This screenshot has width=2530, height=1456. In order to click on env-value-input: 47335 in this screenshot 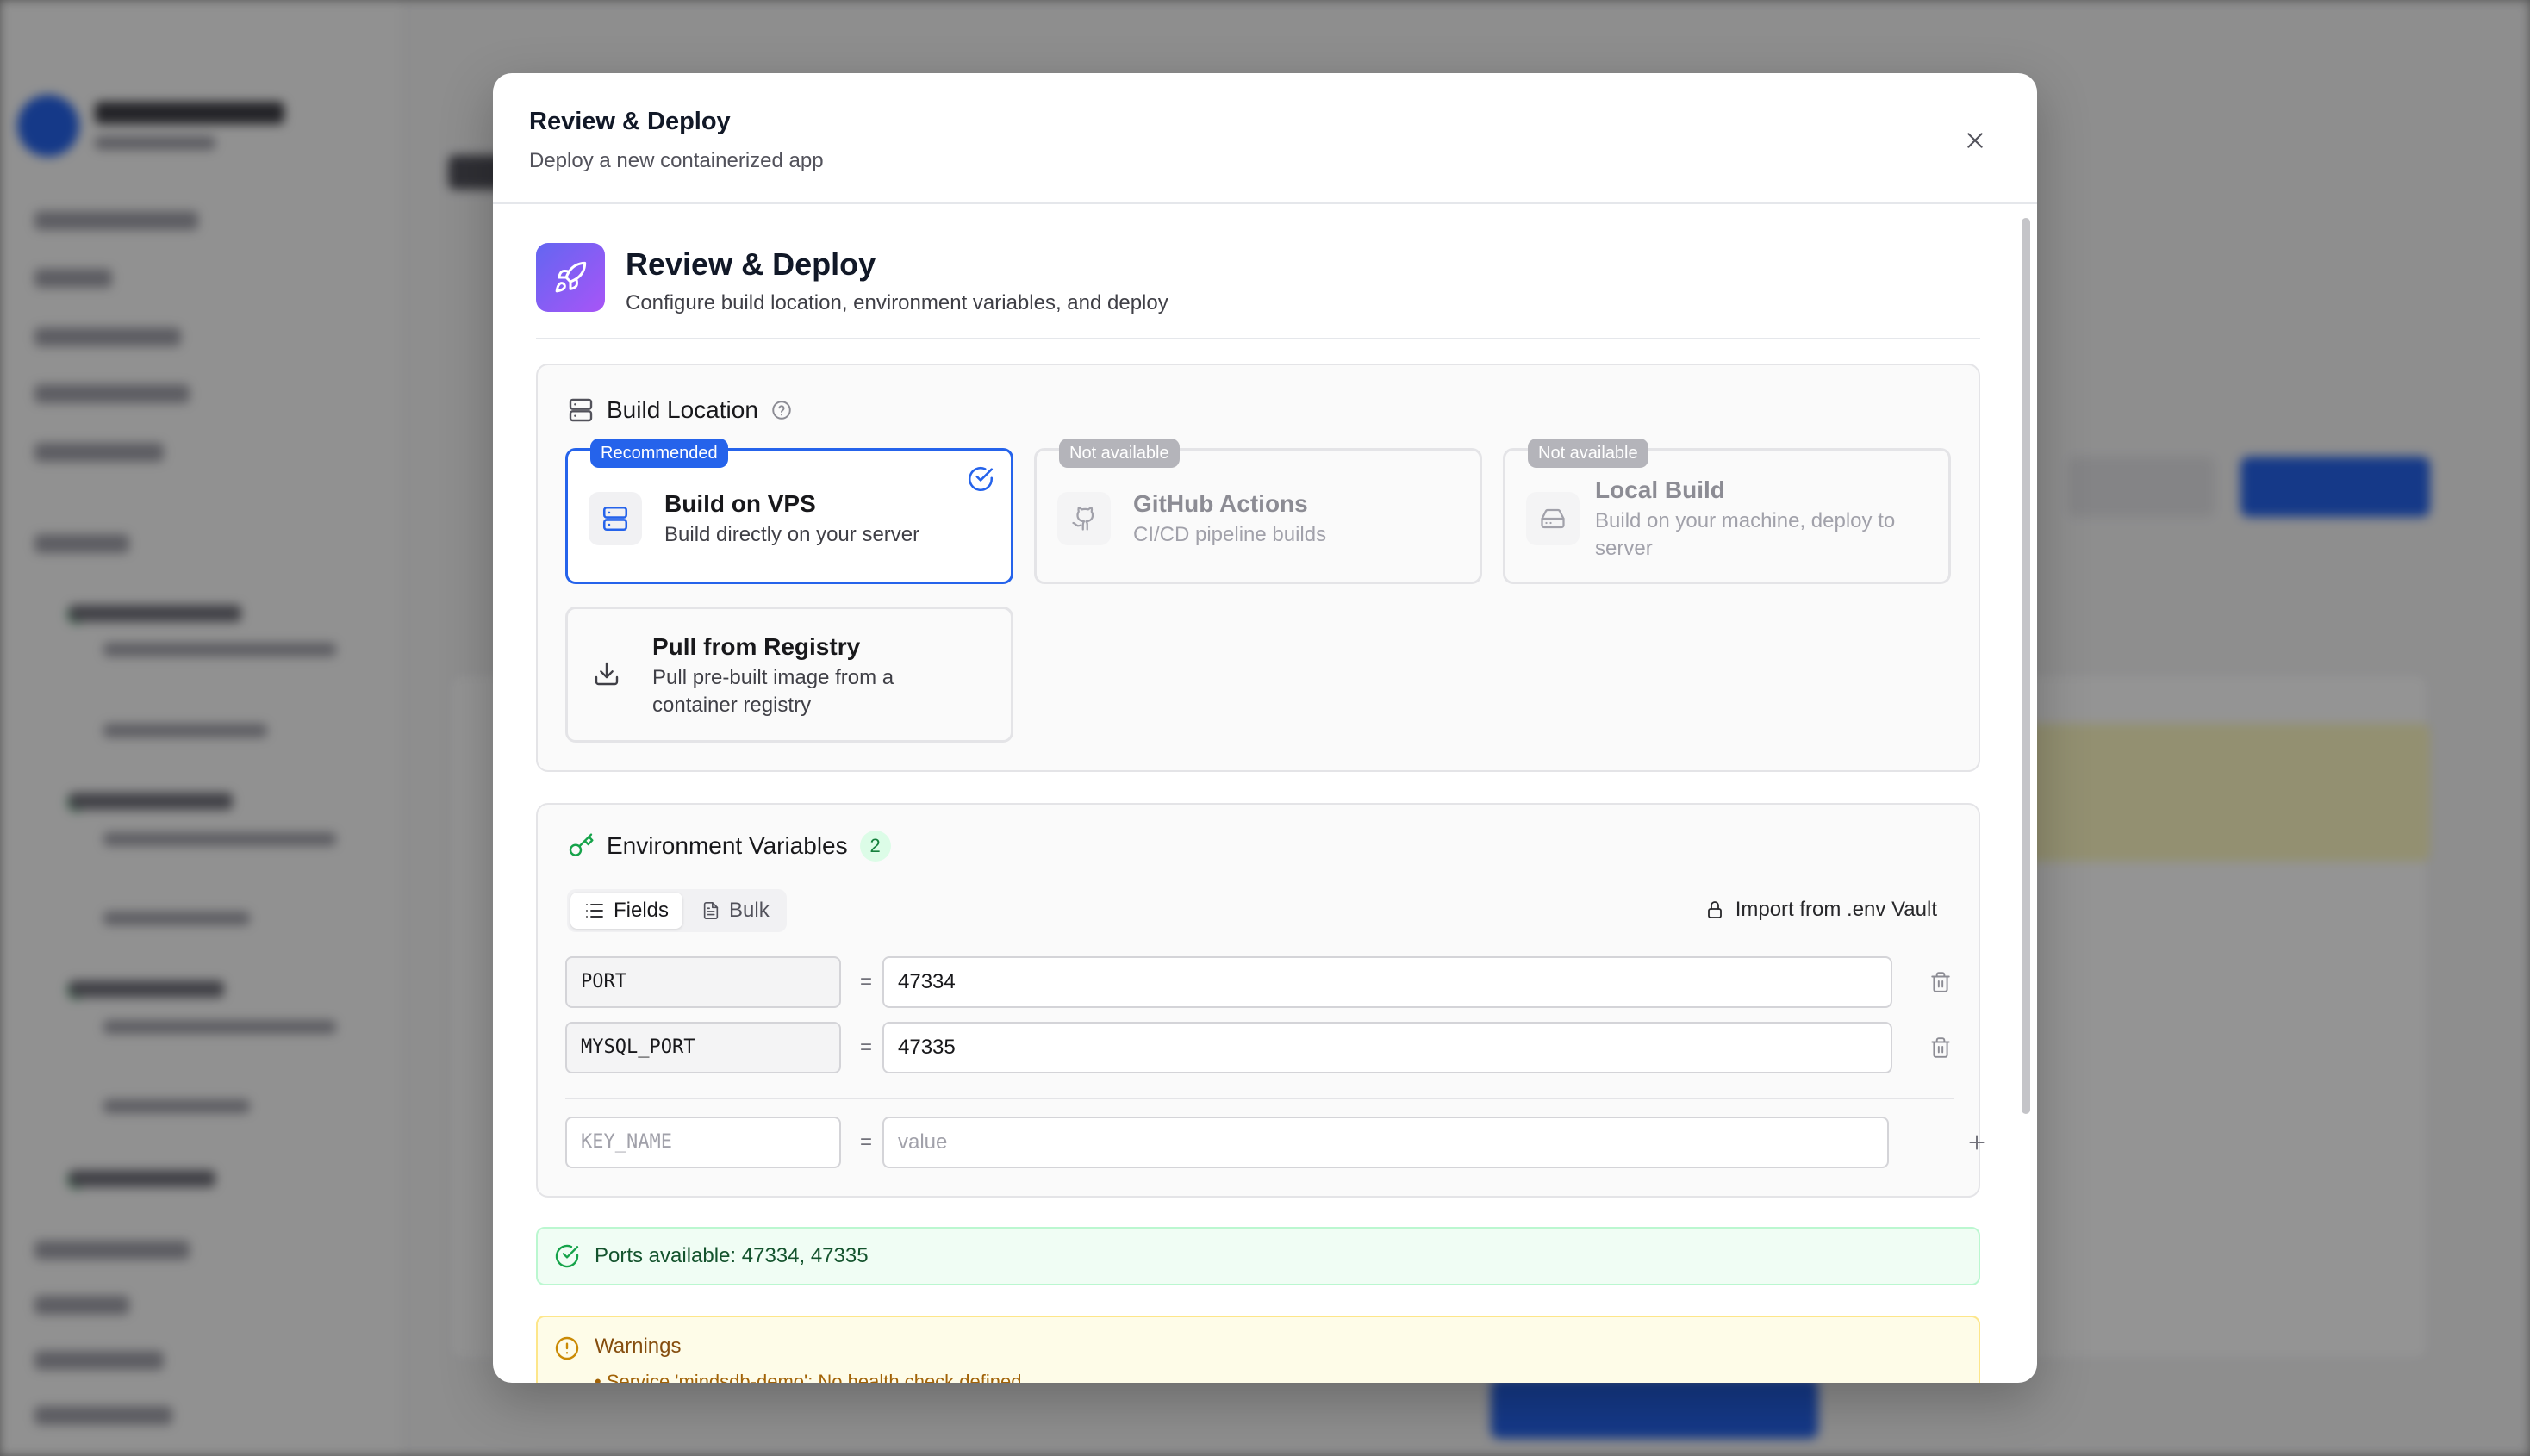, I will do `click(1387, 1048)`.